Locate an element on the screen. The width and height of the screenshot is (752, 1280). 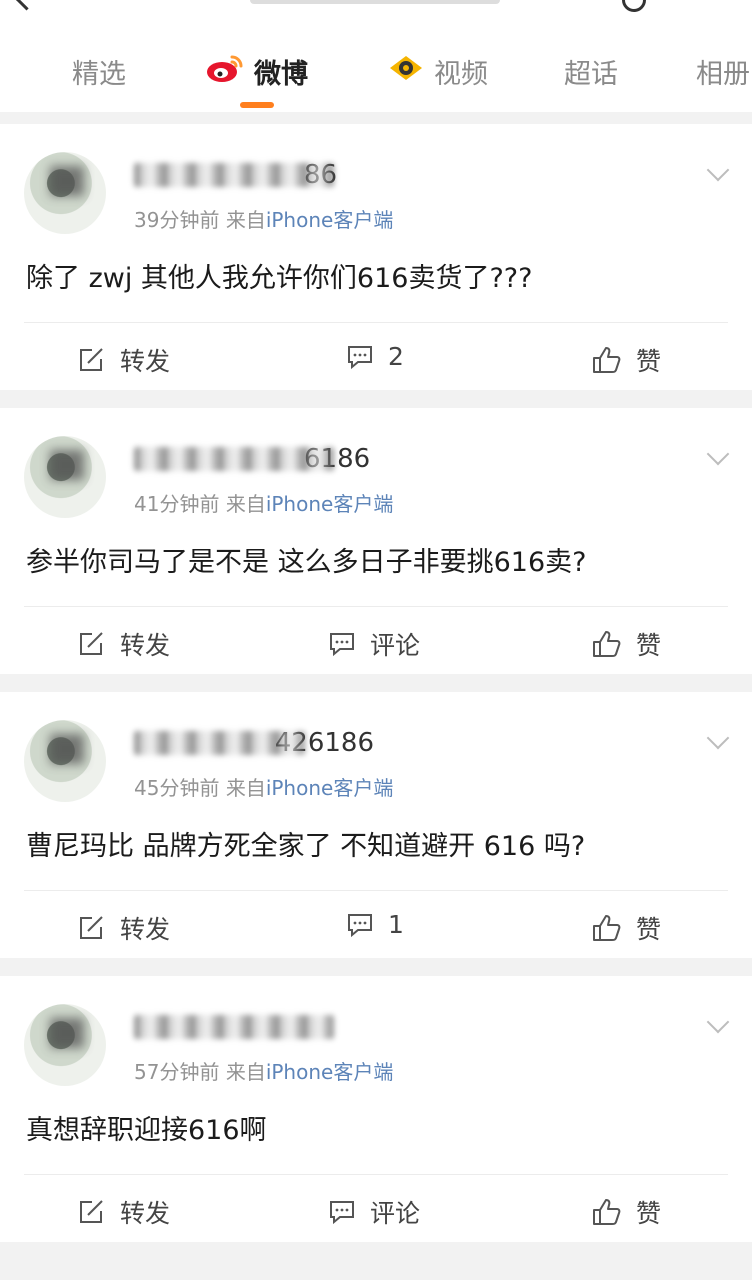
post-content: 参半你司马了是不是 这么多日子非要挑616卖? is located at coordinates (306, 562).